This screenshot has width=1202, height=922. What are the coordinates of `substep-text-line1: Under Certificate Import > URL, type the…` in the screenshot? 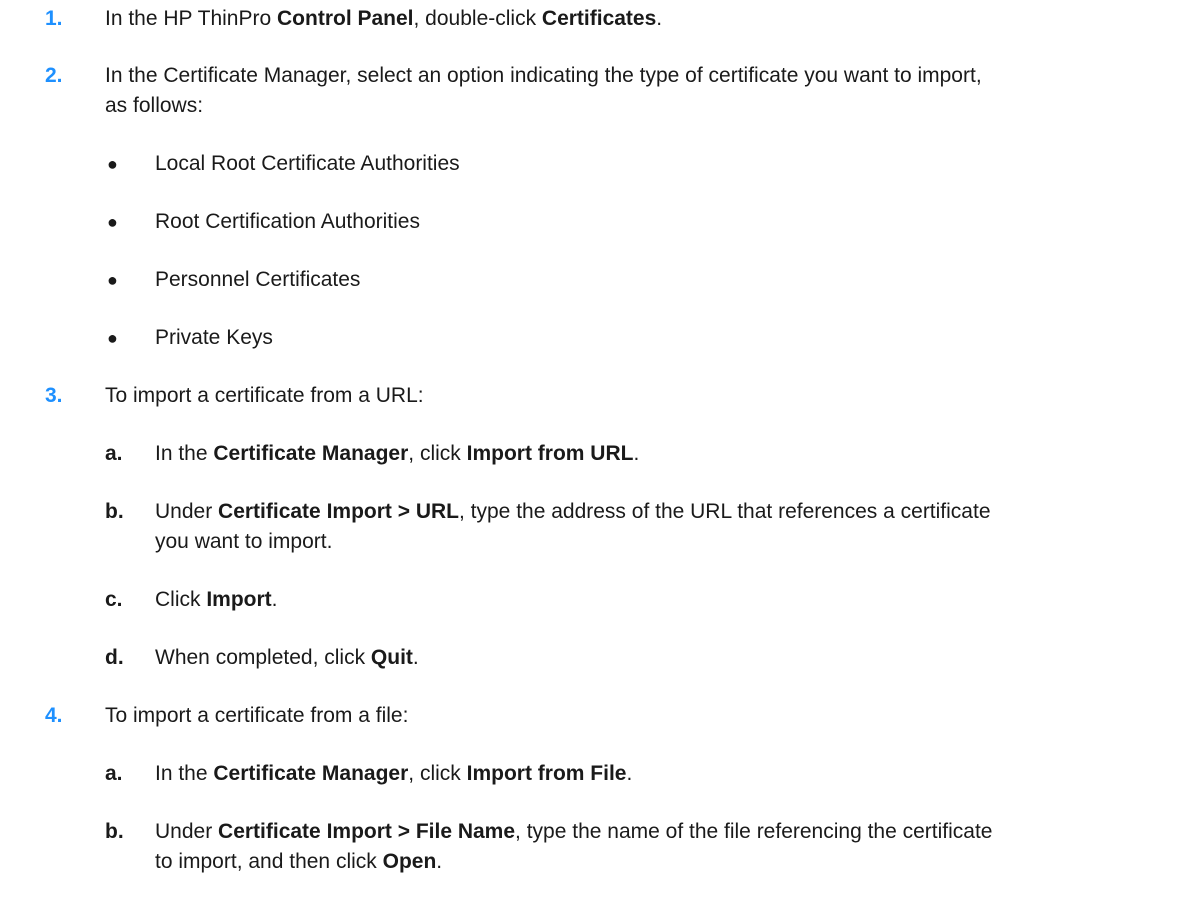 It's located at (573, 511).